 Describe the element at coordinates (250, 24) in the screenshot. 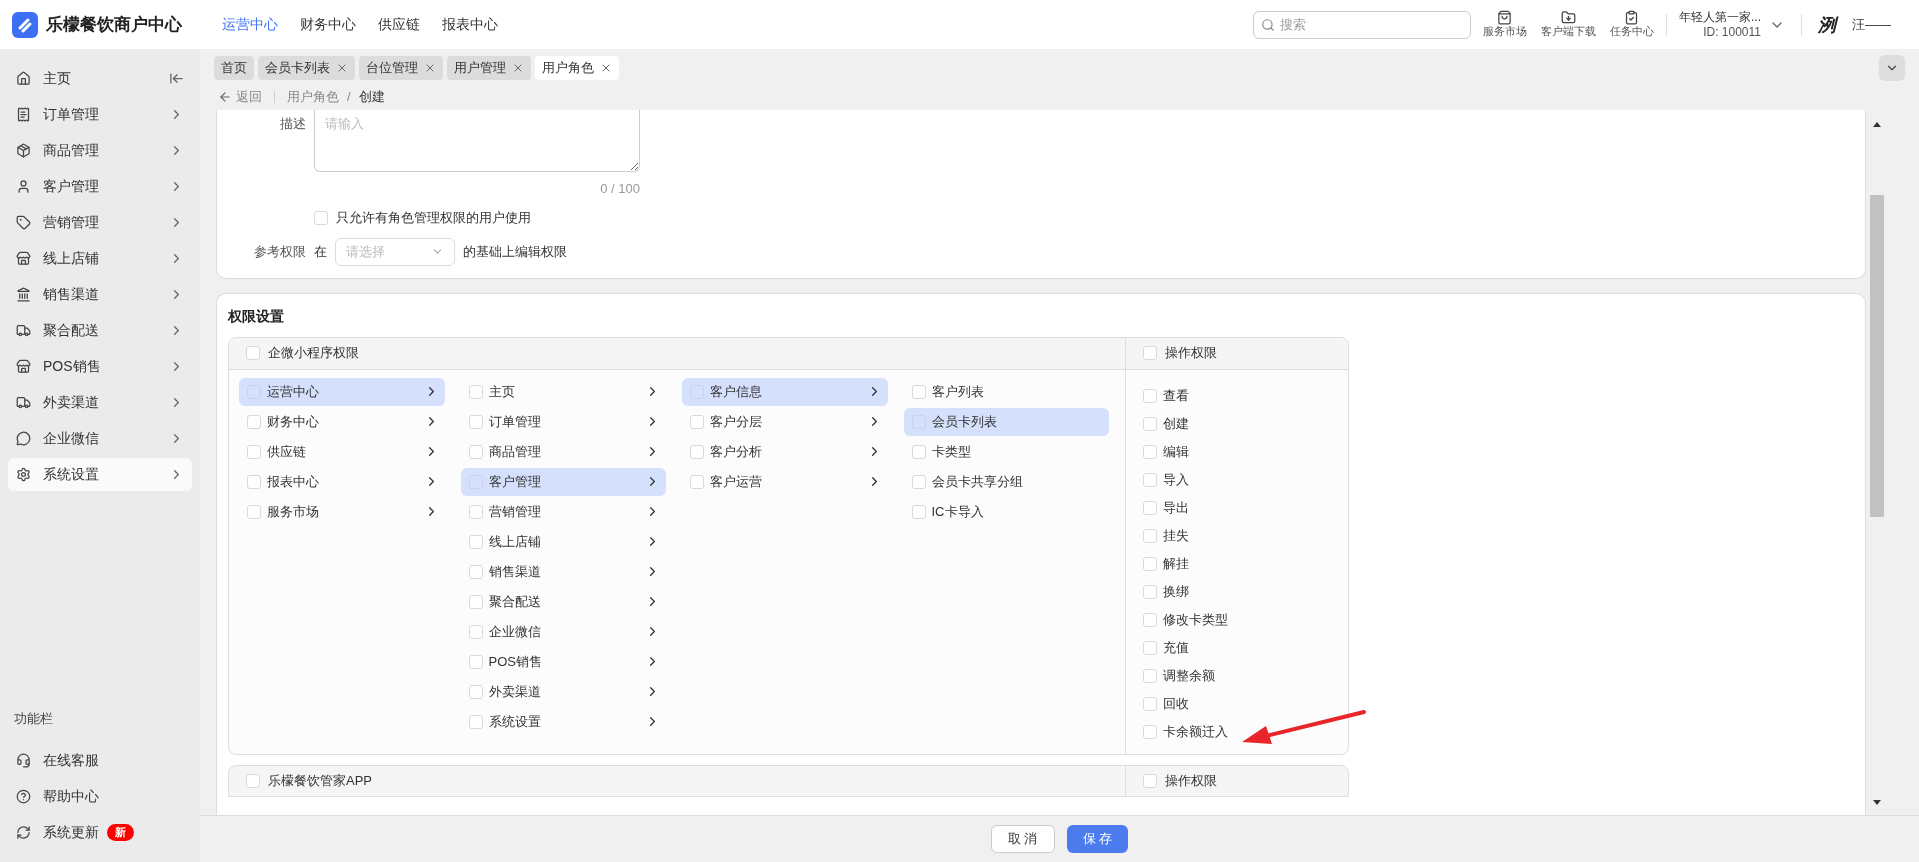

I see `nav-tab: 运营中心` at that location.